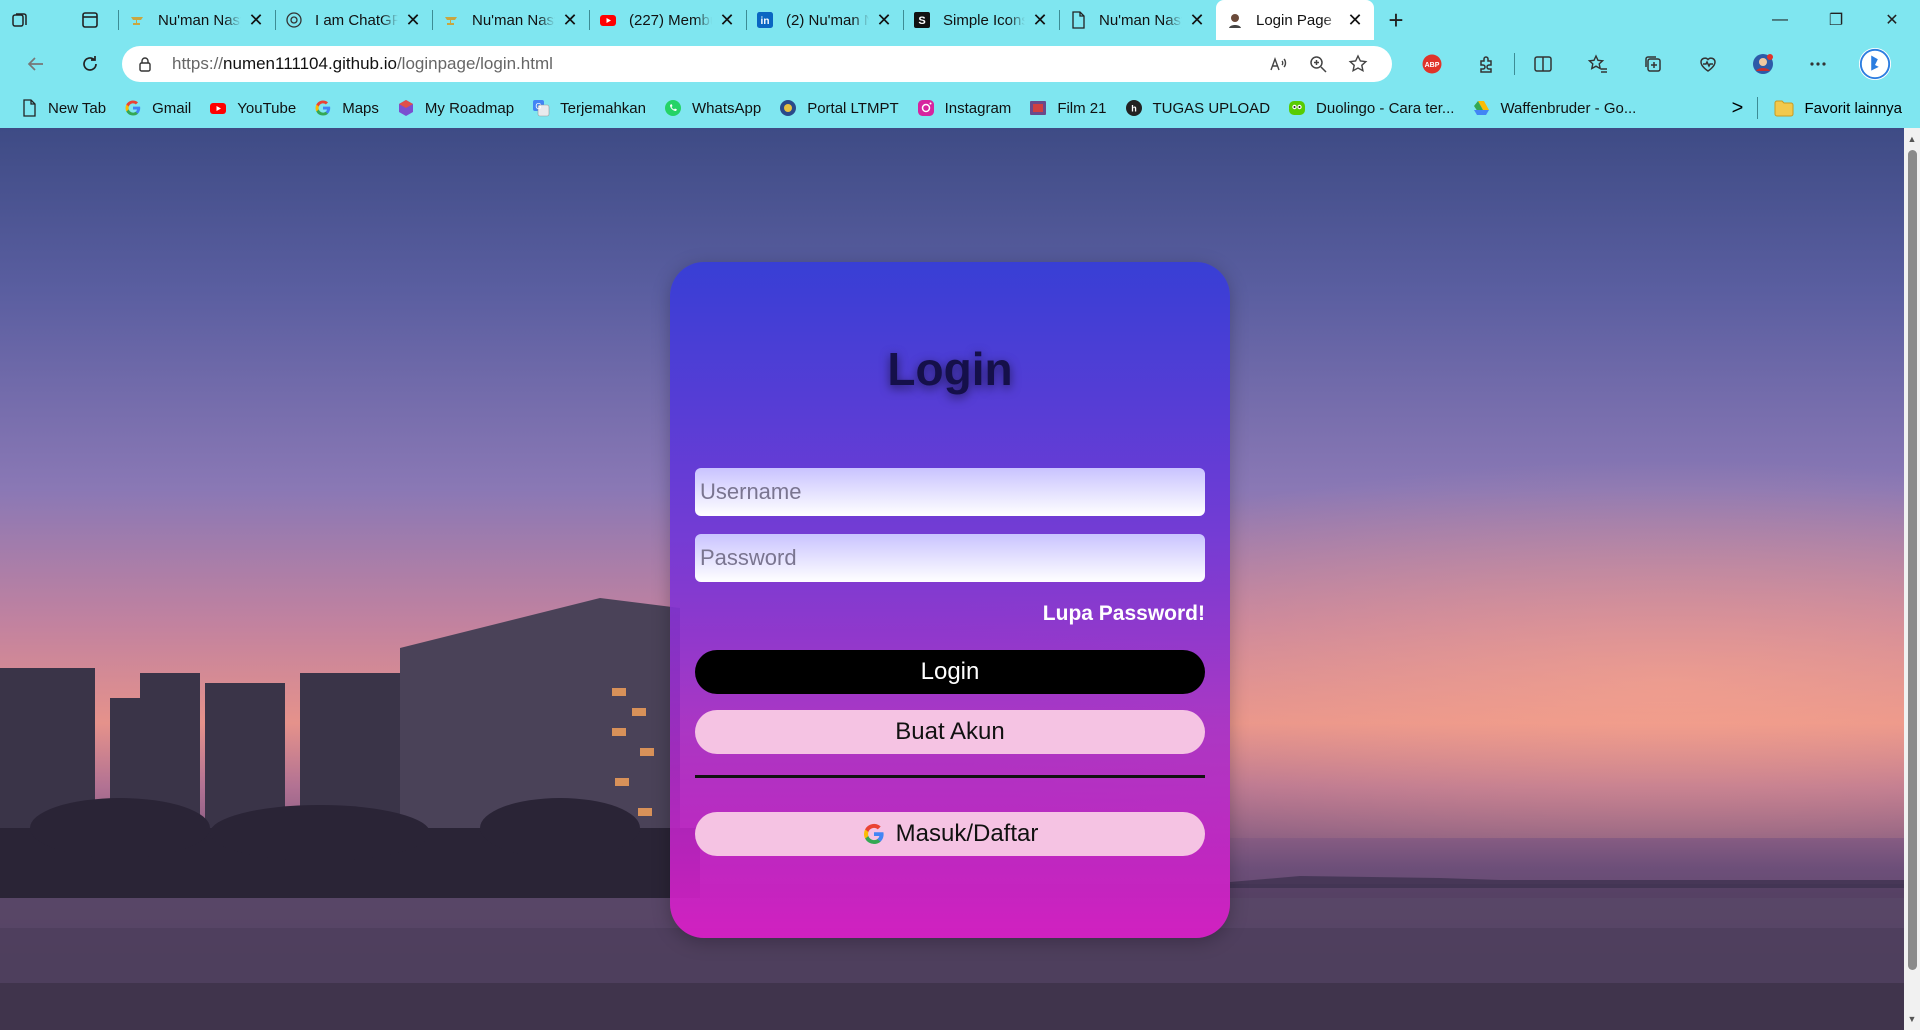 The height and width of the screenshot is (1030, 1920). What do you see at coordinates (950, 732) in the screenshot?
I see `create-account-button: Buat Akun` at bounding box center [950, 732].